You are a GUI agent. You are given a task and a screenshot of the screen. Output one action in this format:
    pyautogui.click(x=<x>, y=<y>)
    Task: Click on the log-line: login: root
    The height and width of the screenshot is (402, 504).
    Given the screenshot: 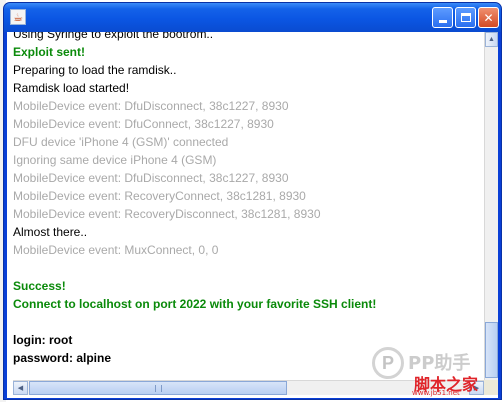 What is the action you would take?
    pyautogui.click(x=43, y=340)
    